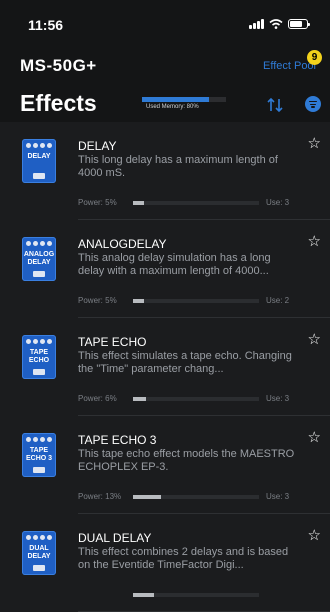 The image size is (330, 612). What do you see at coordinates (275, 105) in the screenshot?
I see `sort-icon` at bounding box center [275, 105].